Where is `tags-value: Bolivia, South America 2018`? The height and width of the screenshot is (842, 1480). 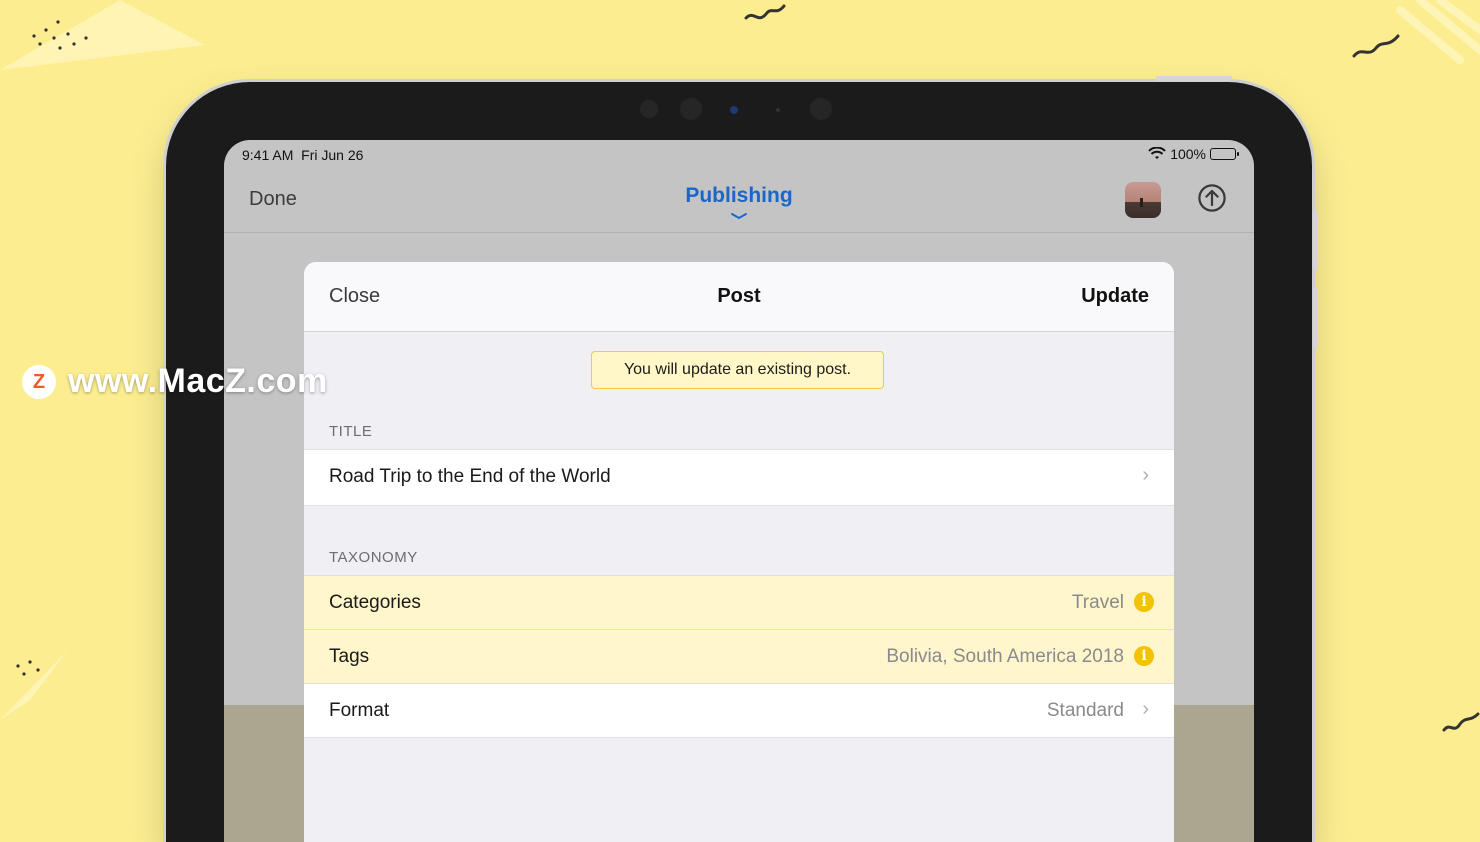
tags-value: Bolivia, South America 2018 is located at coordinates (1005, 656).